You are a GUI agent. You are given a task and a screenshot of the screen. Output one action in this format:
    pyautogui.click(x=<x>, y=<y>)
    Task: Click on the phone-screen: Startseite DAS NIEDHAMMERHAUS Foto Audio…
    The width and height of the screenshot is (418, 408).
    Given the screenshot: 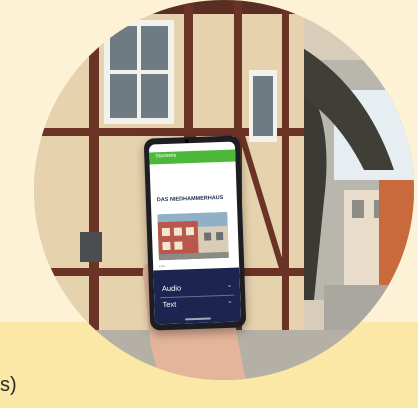 What is the action you would take?
    pyautogui.click(x=195, y=233)
    